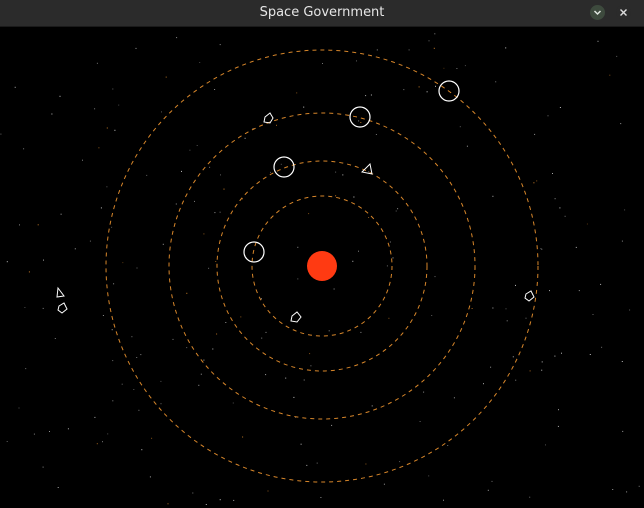 The image size is (644, 508). What do you see at coordinates (254, 252) in the screenshot?
I see `planet-inner` at bounding box center [254, 252].